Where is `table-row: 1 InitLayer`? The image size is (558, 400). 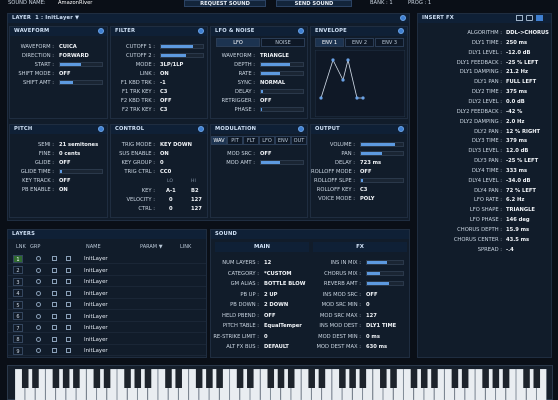
table-row: 1 InitLayer is located at coordinates (107, 259).